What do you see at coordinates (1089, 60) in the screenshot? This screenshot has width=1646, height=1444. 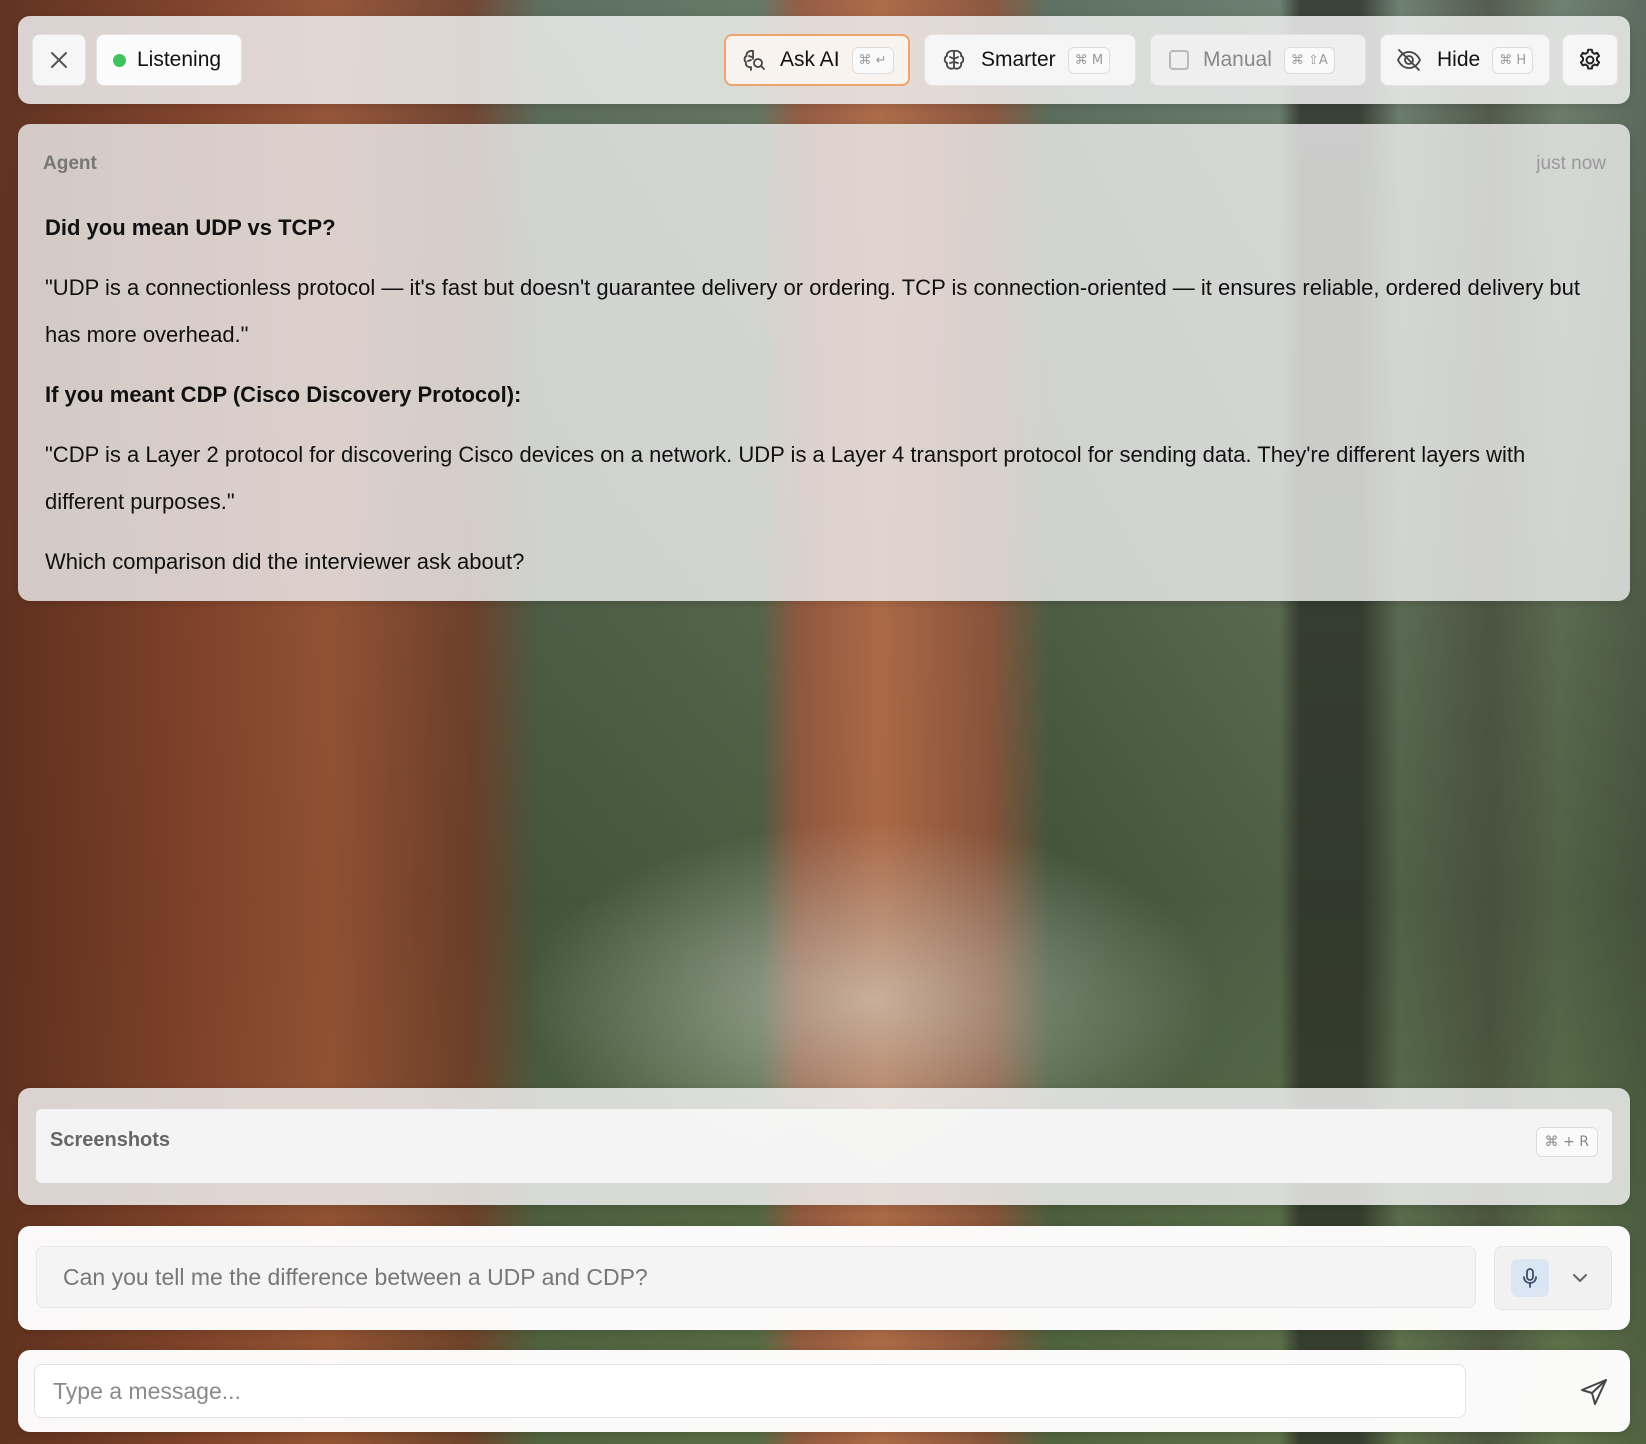 I see `smarter-shortcut: ⌘ M` at bounding box center [1089, 60].